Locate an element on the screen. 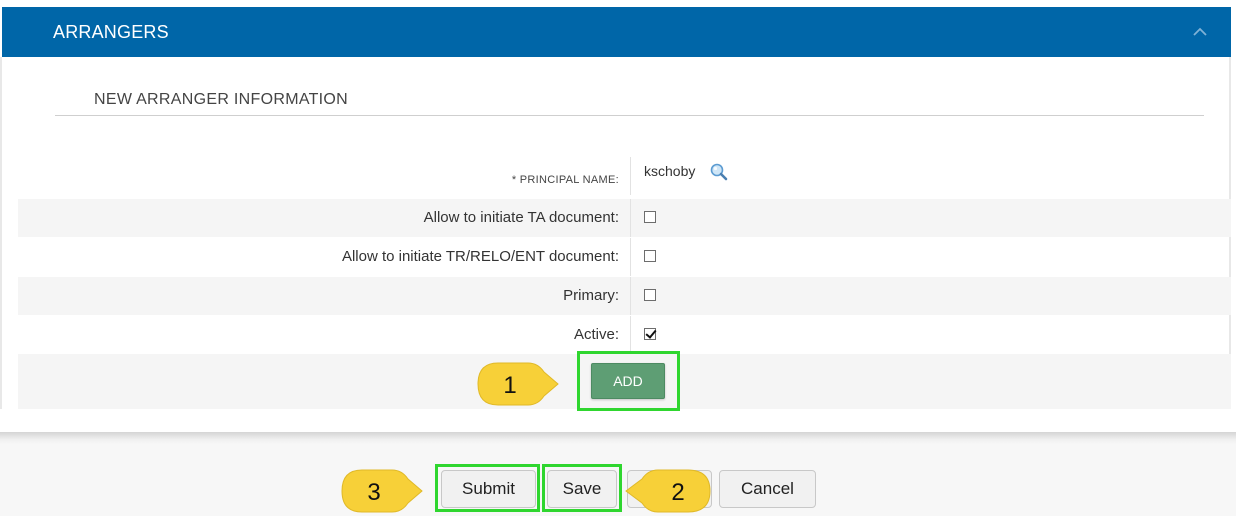 The height and width of the screenshot is (516, 1236). principal-name-row: * PRINCIPAL NAME: kschoby is located at coordinates (624, 176).